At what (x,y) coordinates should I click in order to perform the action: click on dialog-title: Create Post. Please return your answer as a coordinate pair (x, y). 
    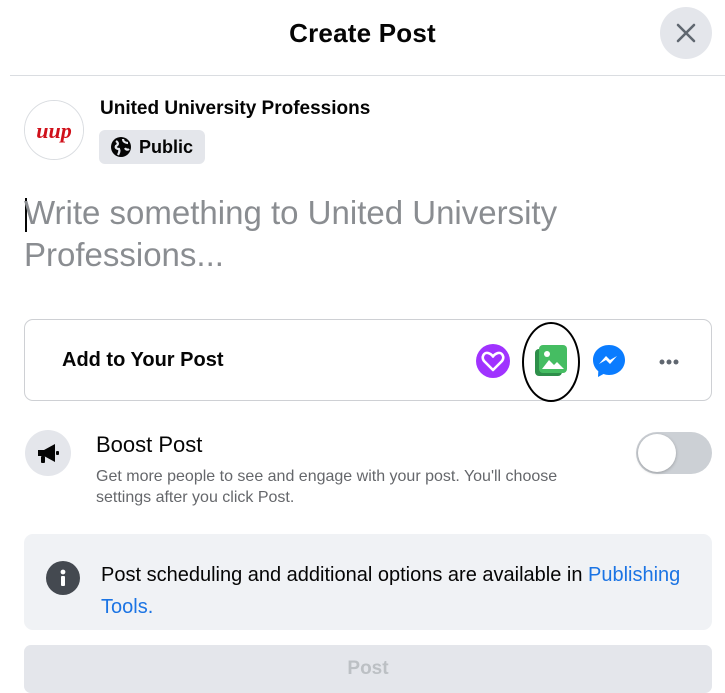
    Looking at the image, I should click on (362, 33).